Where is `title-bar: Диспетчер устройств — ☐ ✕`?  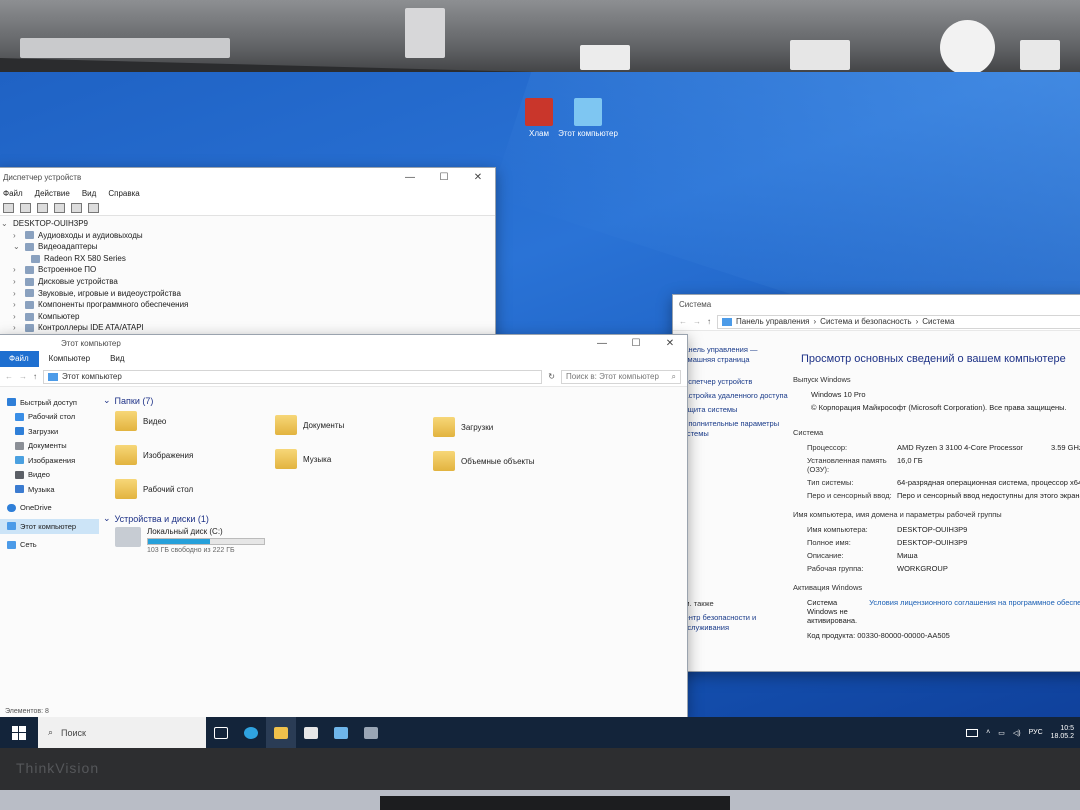
title-bar: Диспетчер устройств — ☐ ✕ is located at coordinates (247, 177).